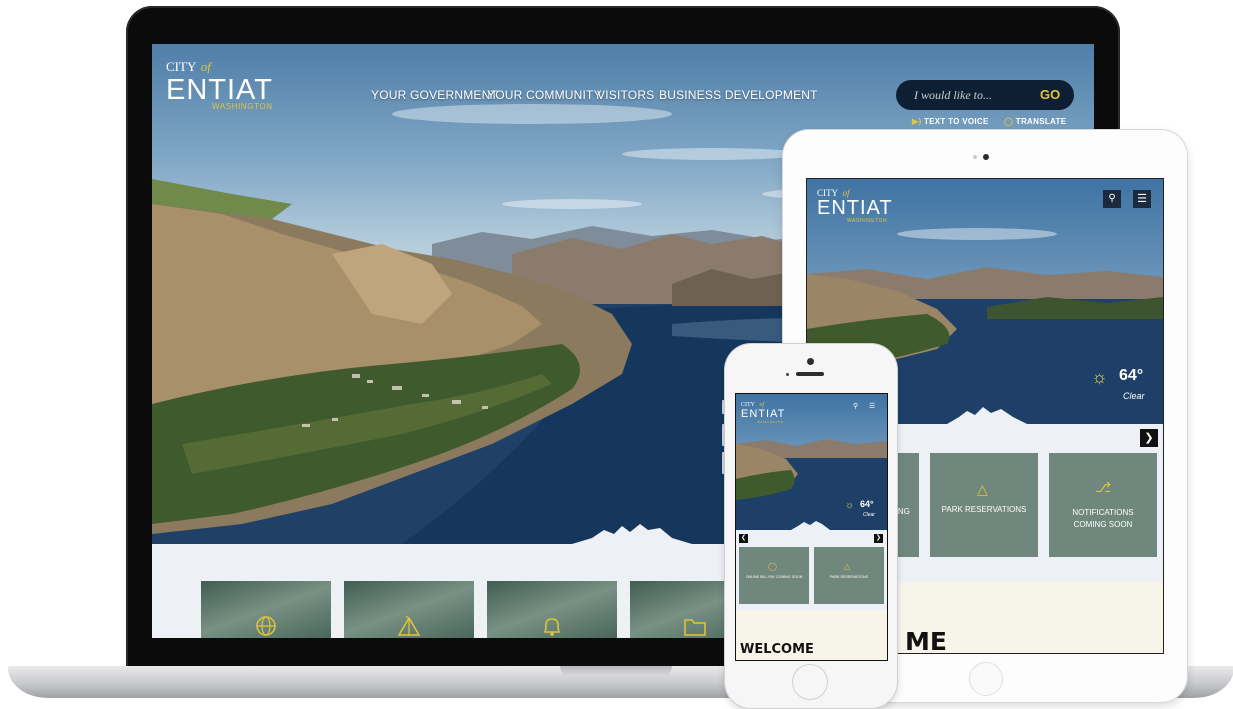  Describe the element at coordinates (1103, 505) in the screenshot. I see `tablet-card-notifications: ⎇ NOTIFICATIONS COMING SOON` at that location.